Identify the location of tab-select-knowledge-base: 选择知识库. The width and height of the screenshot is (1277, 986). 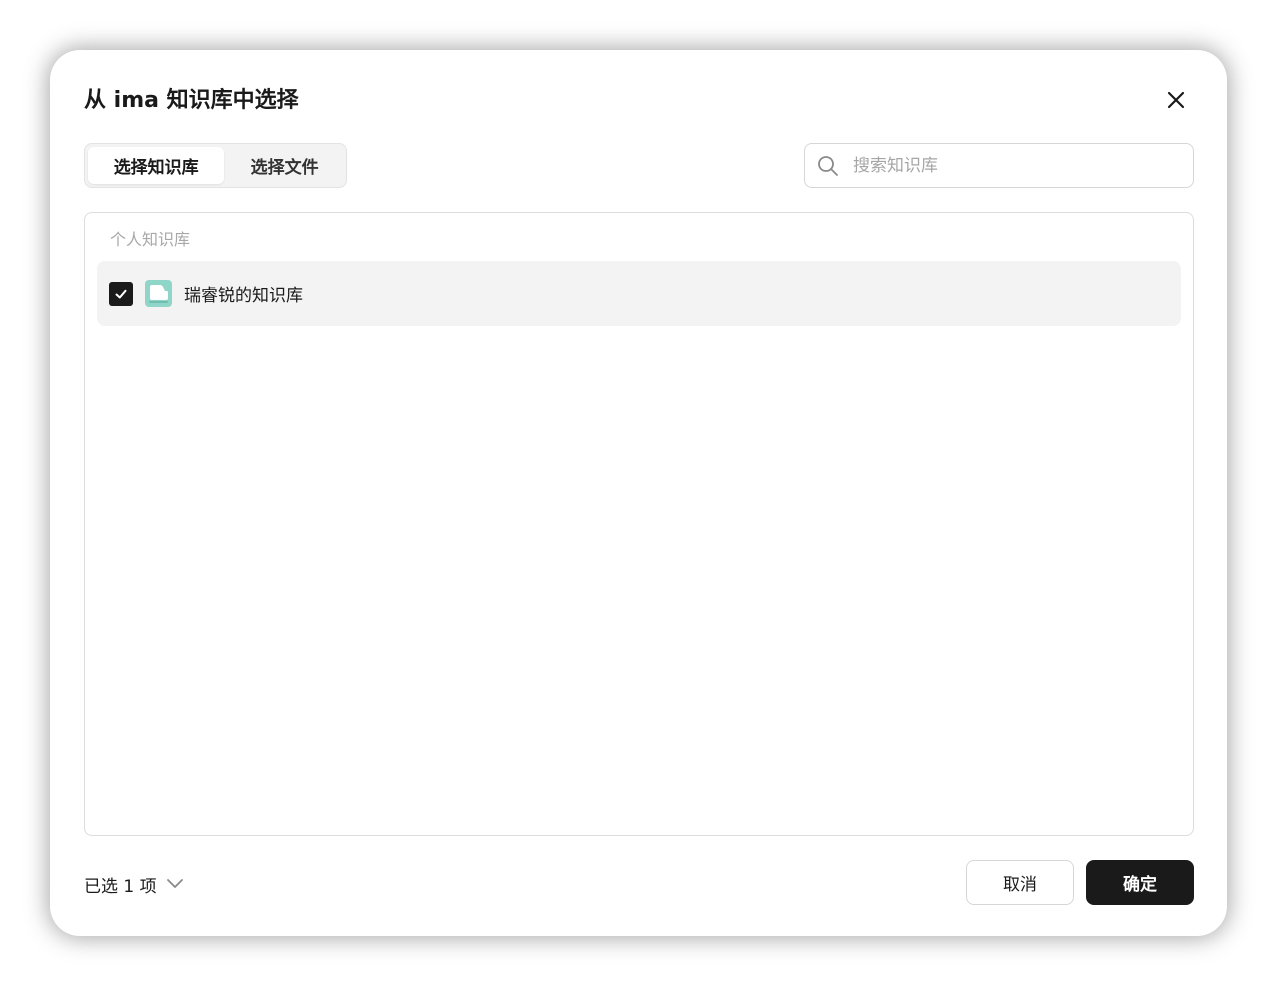
(156, 165).